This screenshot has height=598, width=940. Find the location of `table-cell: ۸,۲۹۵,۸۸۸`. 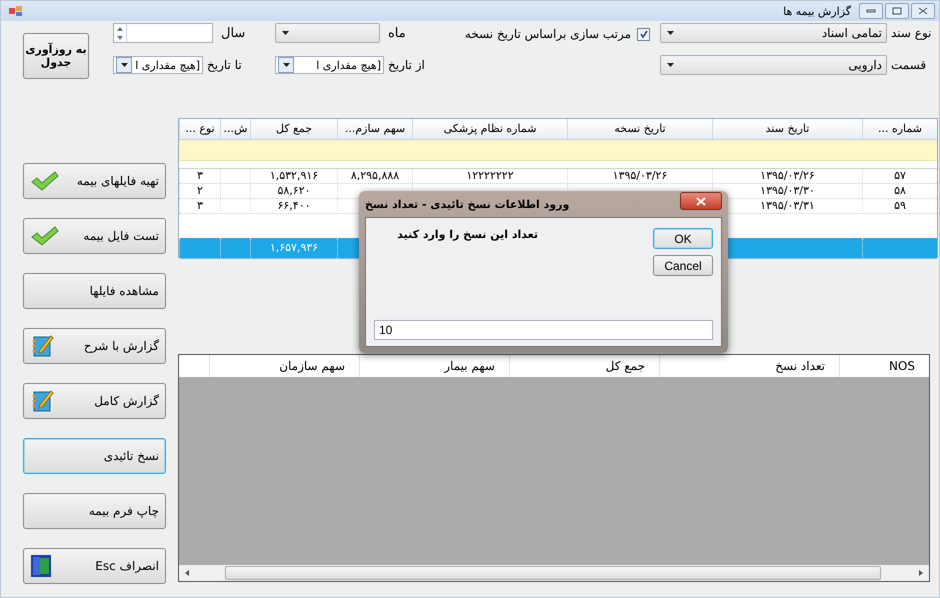

table-cell: ۸,۲۹۵,۸۸۸ is located at coordinates (375, 175).